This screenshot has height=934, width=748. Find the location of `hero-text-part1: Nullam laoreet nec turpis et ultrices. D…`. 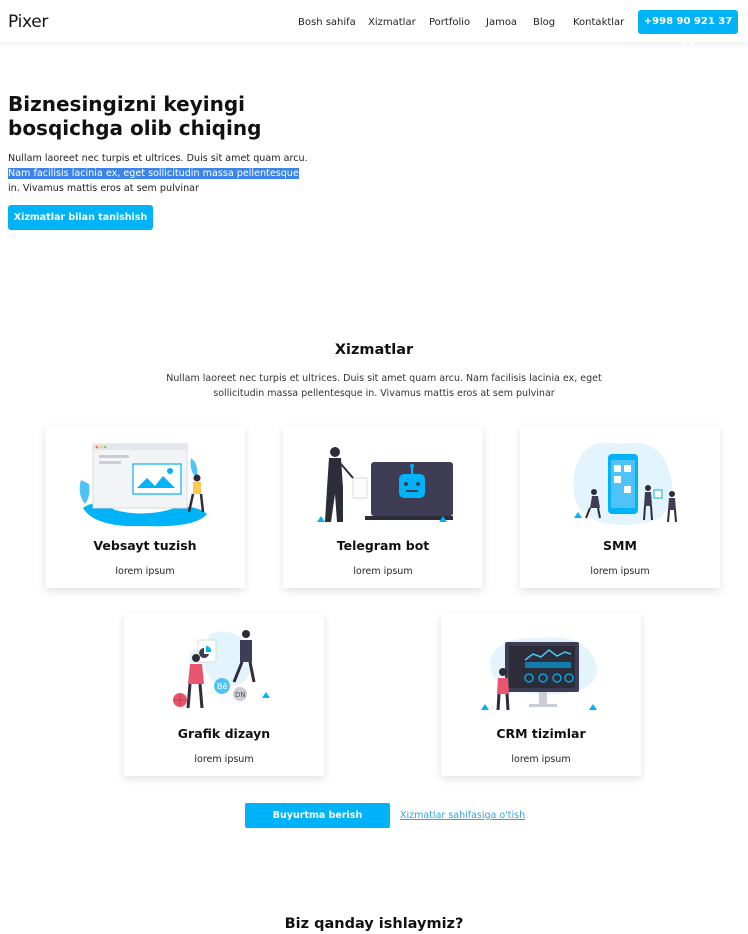

hero-text-part1: Nullam laoreet nec turpis et ultrices. D… is located at coordinates (158, 158).